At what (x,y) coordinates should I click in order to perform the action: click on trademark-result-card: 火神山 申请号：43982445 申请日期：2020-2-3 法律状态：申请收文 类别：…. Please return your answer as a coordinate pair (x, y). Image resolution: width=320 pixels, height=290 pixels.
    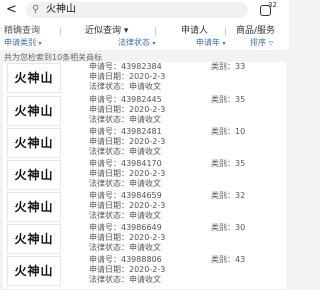
    Looking at the image, I should click on (144, 112).